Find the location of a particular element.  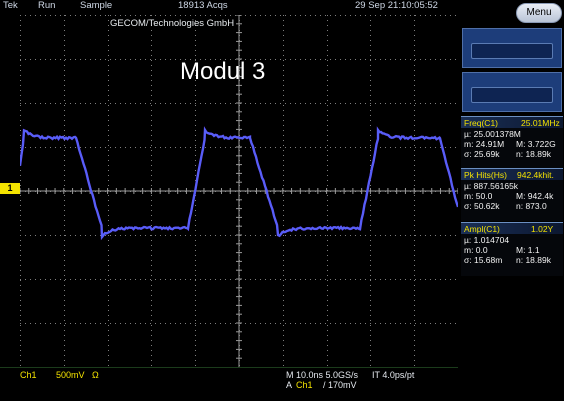

measurement-count: n: 873.0 is located at coordinates (531, 206).